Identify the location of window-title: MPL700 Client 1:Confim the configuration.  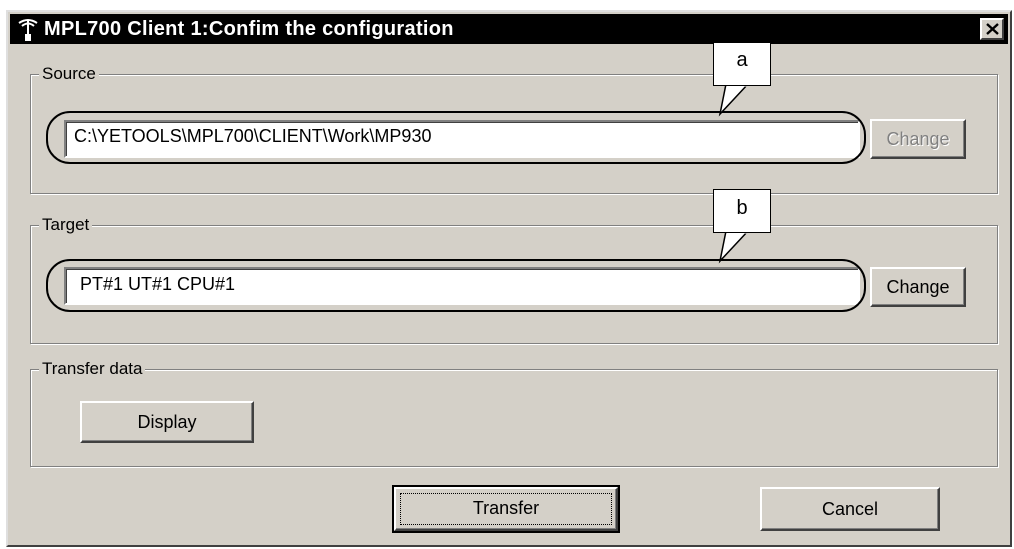
(249, 29).